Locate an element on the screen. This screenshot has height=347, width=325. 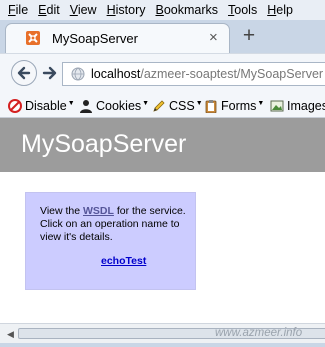
operation-link-echotest: echoTest is located at coordinates (123, 261).